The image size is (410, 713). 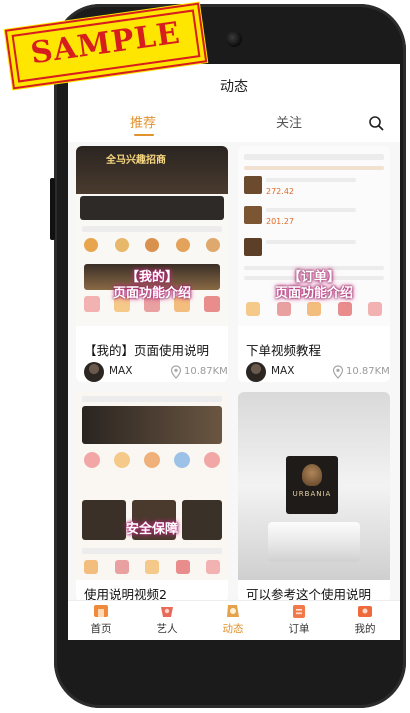 I want to click on feed-card-3: 安全保障 使用说明视频2, so click(x=152, y=497).